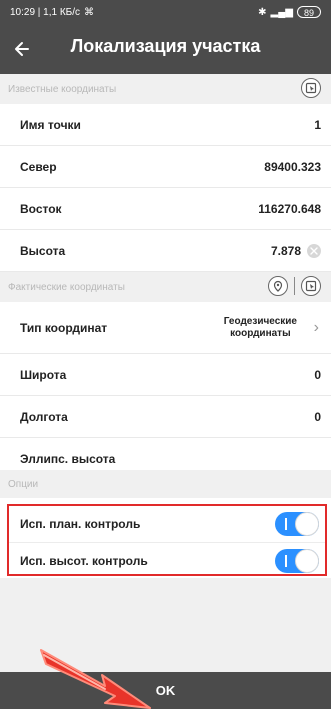  I want to click on latitude-row: Широта 0, so click(165, 375).